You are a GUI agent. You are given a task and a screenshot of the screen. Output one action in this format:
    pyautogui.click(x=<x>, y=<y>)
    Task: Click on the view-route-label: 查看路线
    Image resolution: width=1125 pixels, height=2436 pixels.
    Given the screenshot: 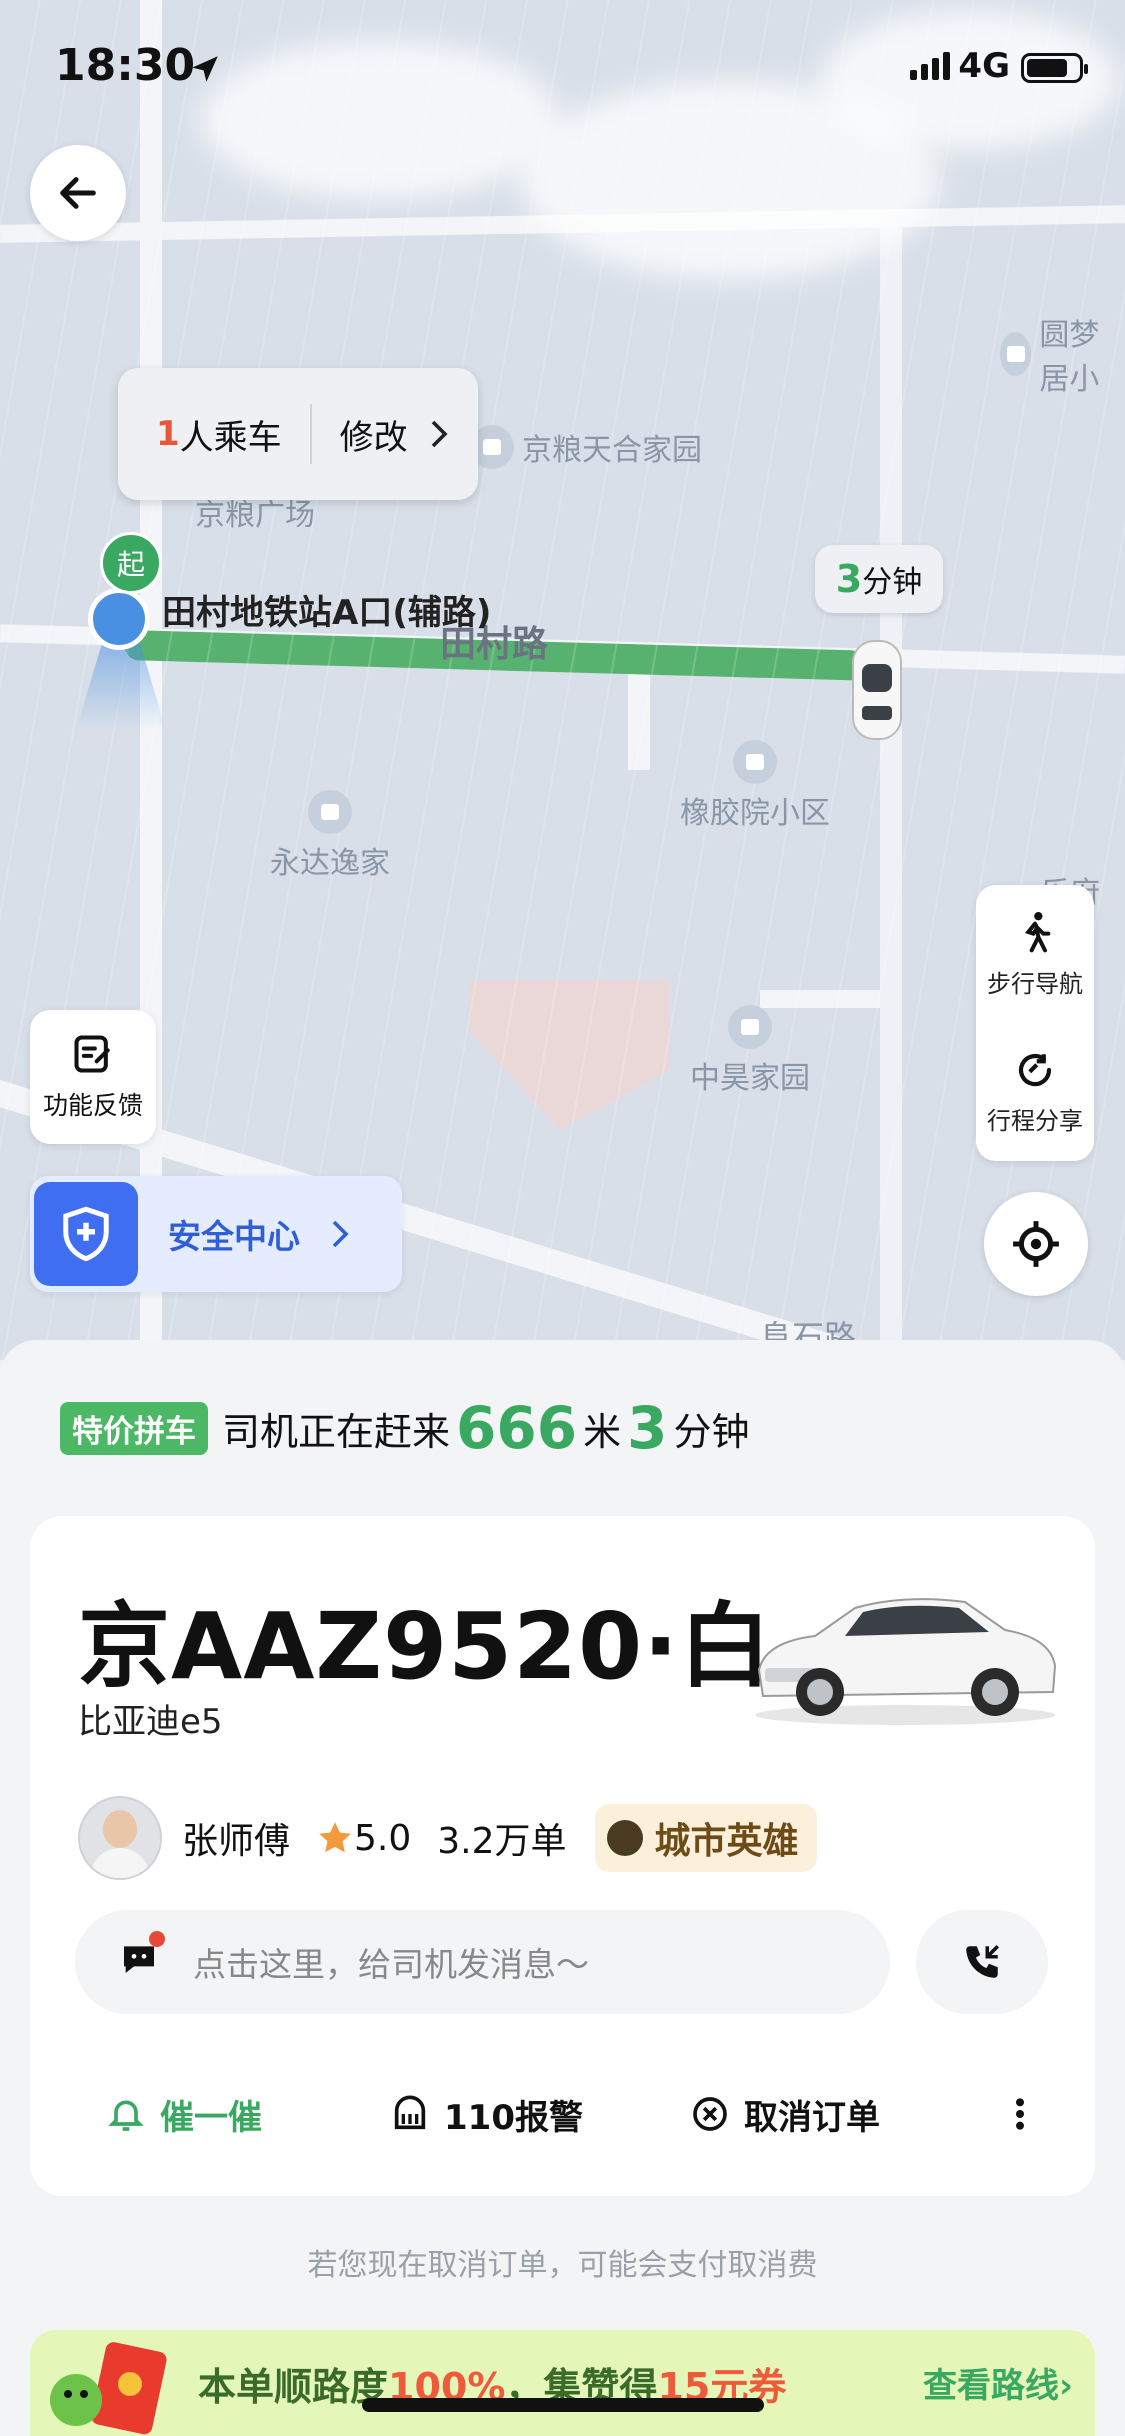 What is the action you would take?
    pyautogui.click(x=990, y=2386)
    